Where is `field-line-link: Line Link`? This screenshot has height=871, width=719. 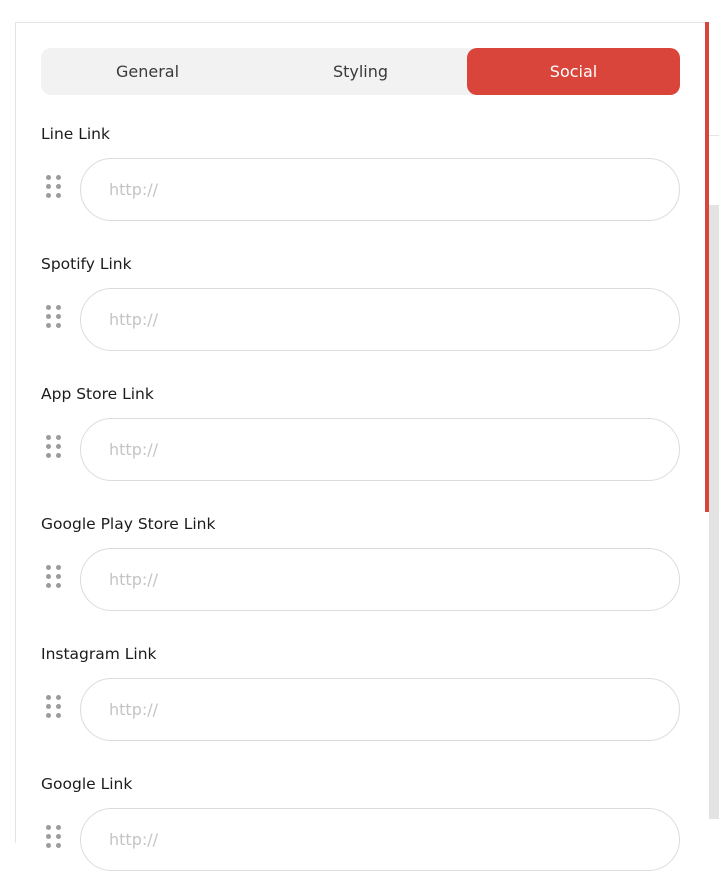
field-line-link: Line Link is located at coordinates (360, 172).